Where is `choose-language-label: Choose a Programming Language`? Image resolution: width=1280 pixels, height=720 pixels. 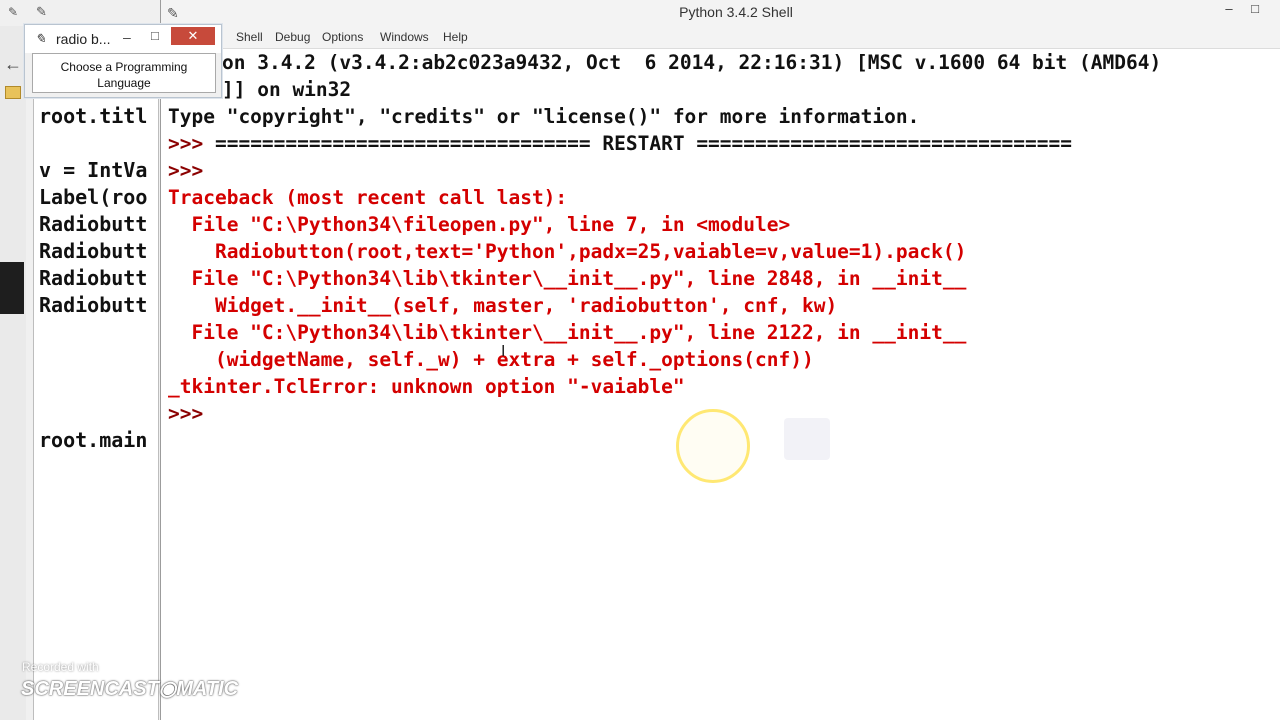 choose-language-label: Choose a Programming Language is located at coordinates (124, 75).